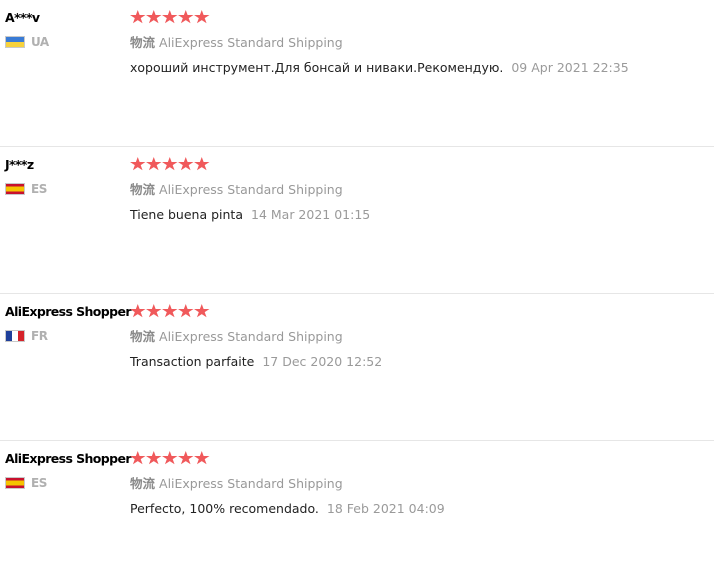  I want to click on review-date: 09 Apr 2021 22:35, so click(570, 67).